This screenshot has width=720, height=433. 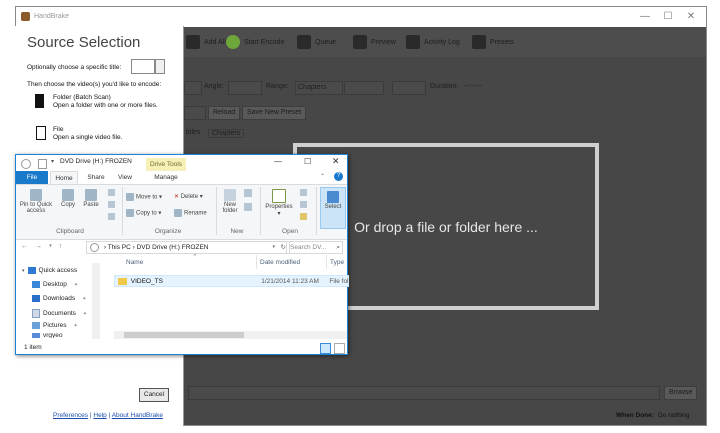 What do you see at coordinates (433, 42) in the screenshot?
I see `activity-log-button: Activity Log` at bounding box center [433, 42].